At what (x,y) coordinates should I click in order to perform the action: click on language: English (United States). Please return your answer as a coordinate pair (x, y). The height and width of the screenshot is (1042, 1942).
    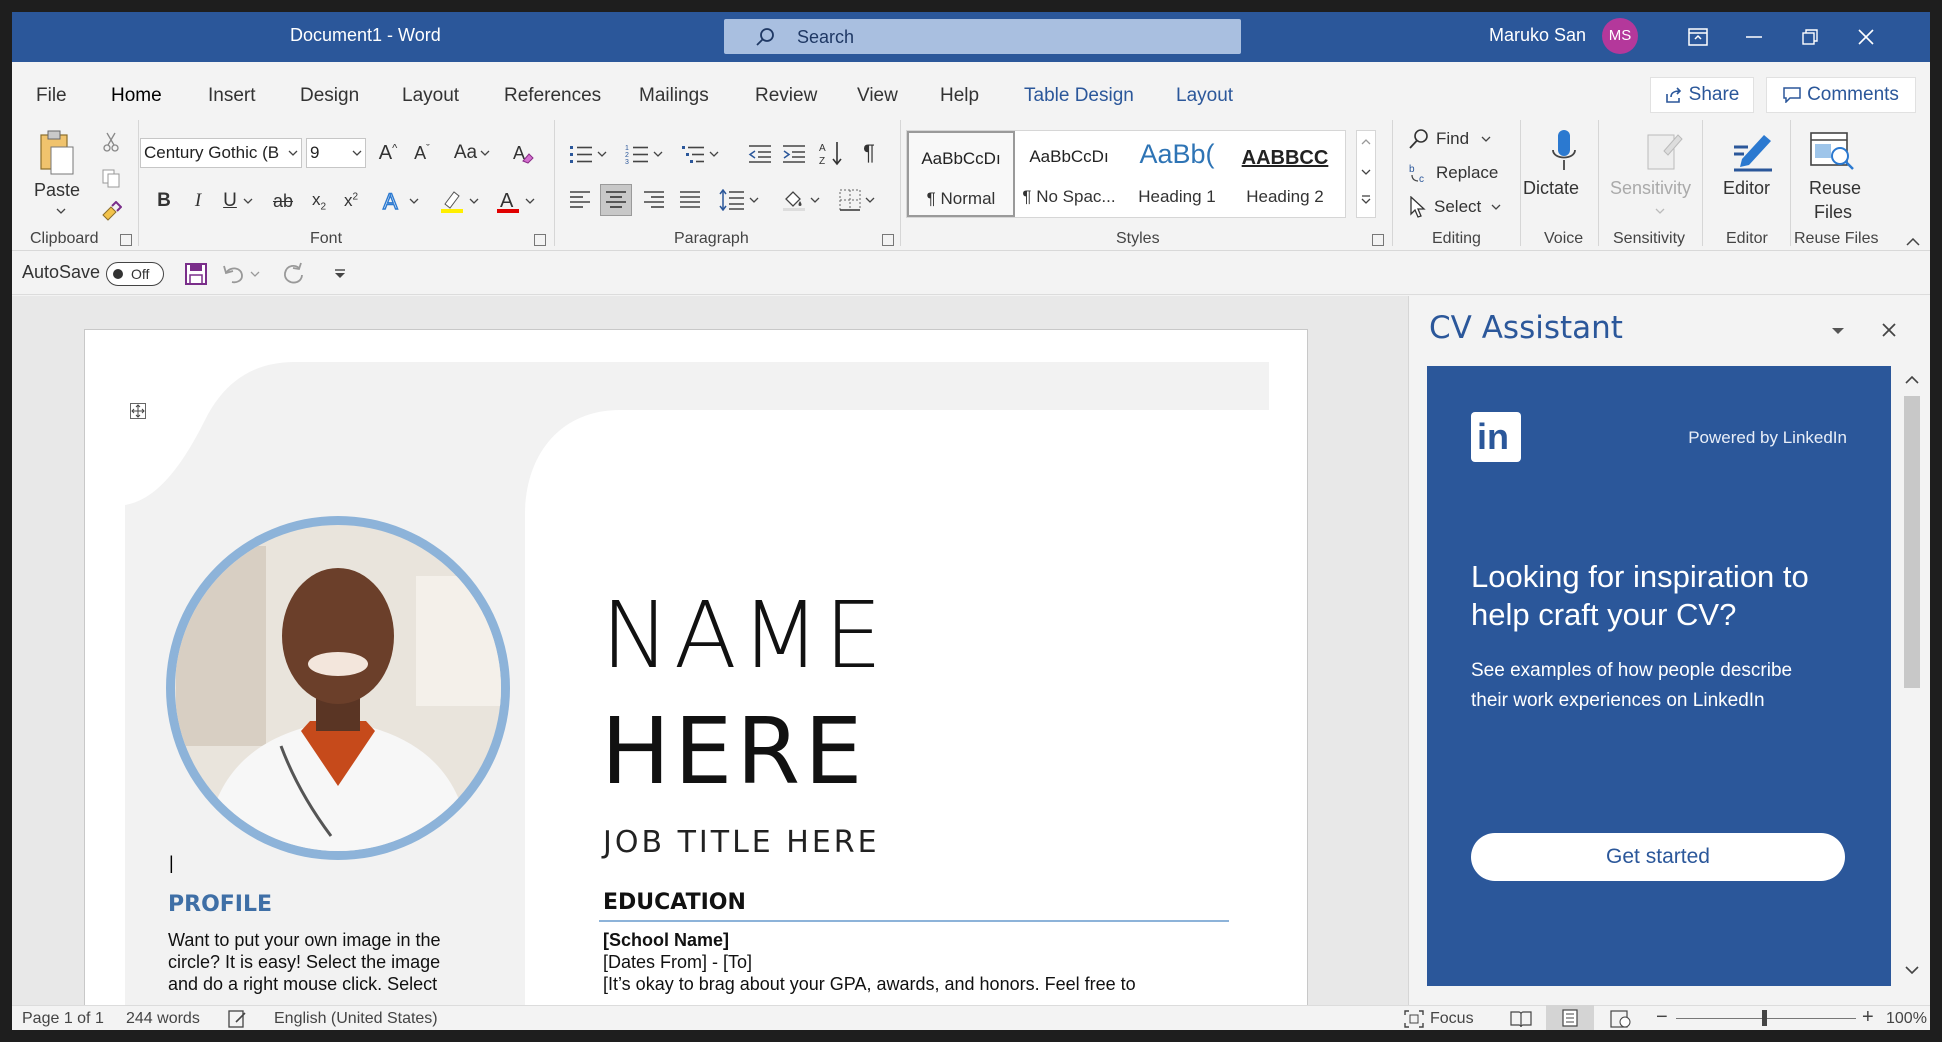
    Looking at the image, I should click on (356, 1019).